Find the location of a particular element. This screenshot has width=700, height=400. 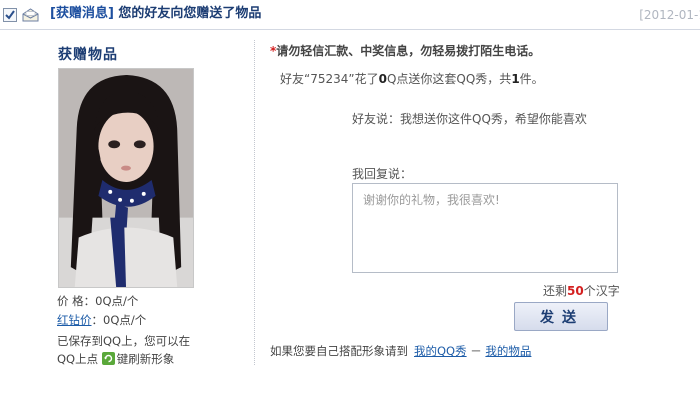

gift-summary-middle: Q点送你这套QQ秀，共 is located at coordinates (449, 79).